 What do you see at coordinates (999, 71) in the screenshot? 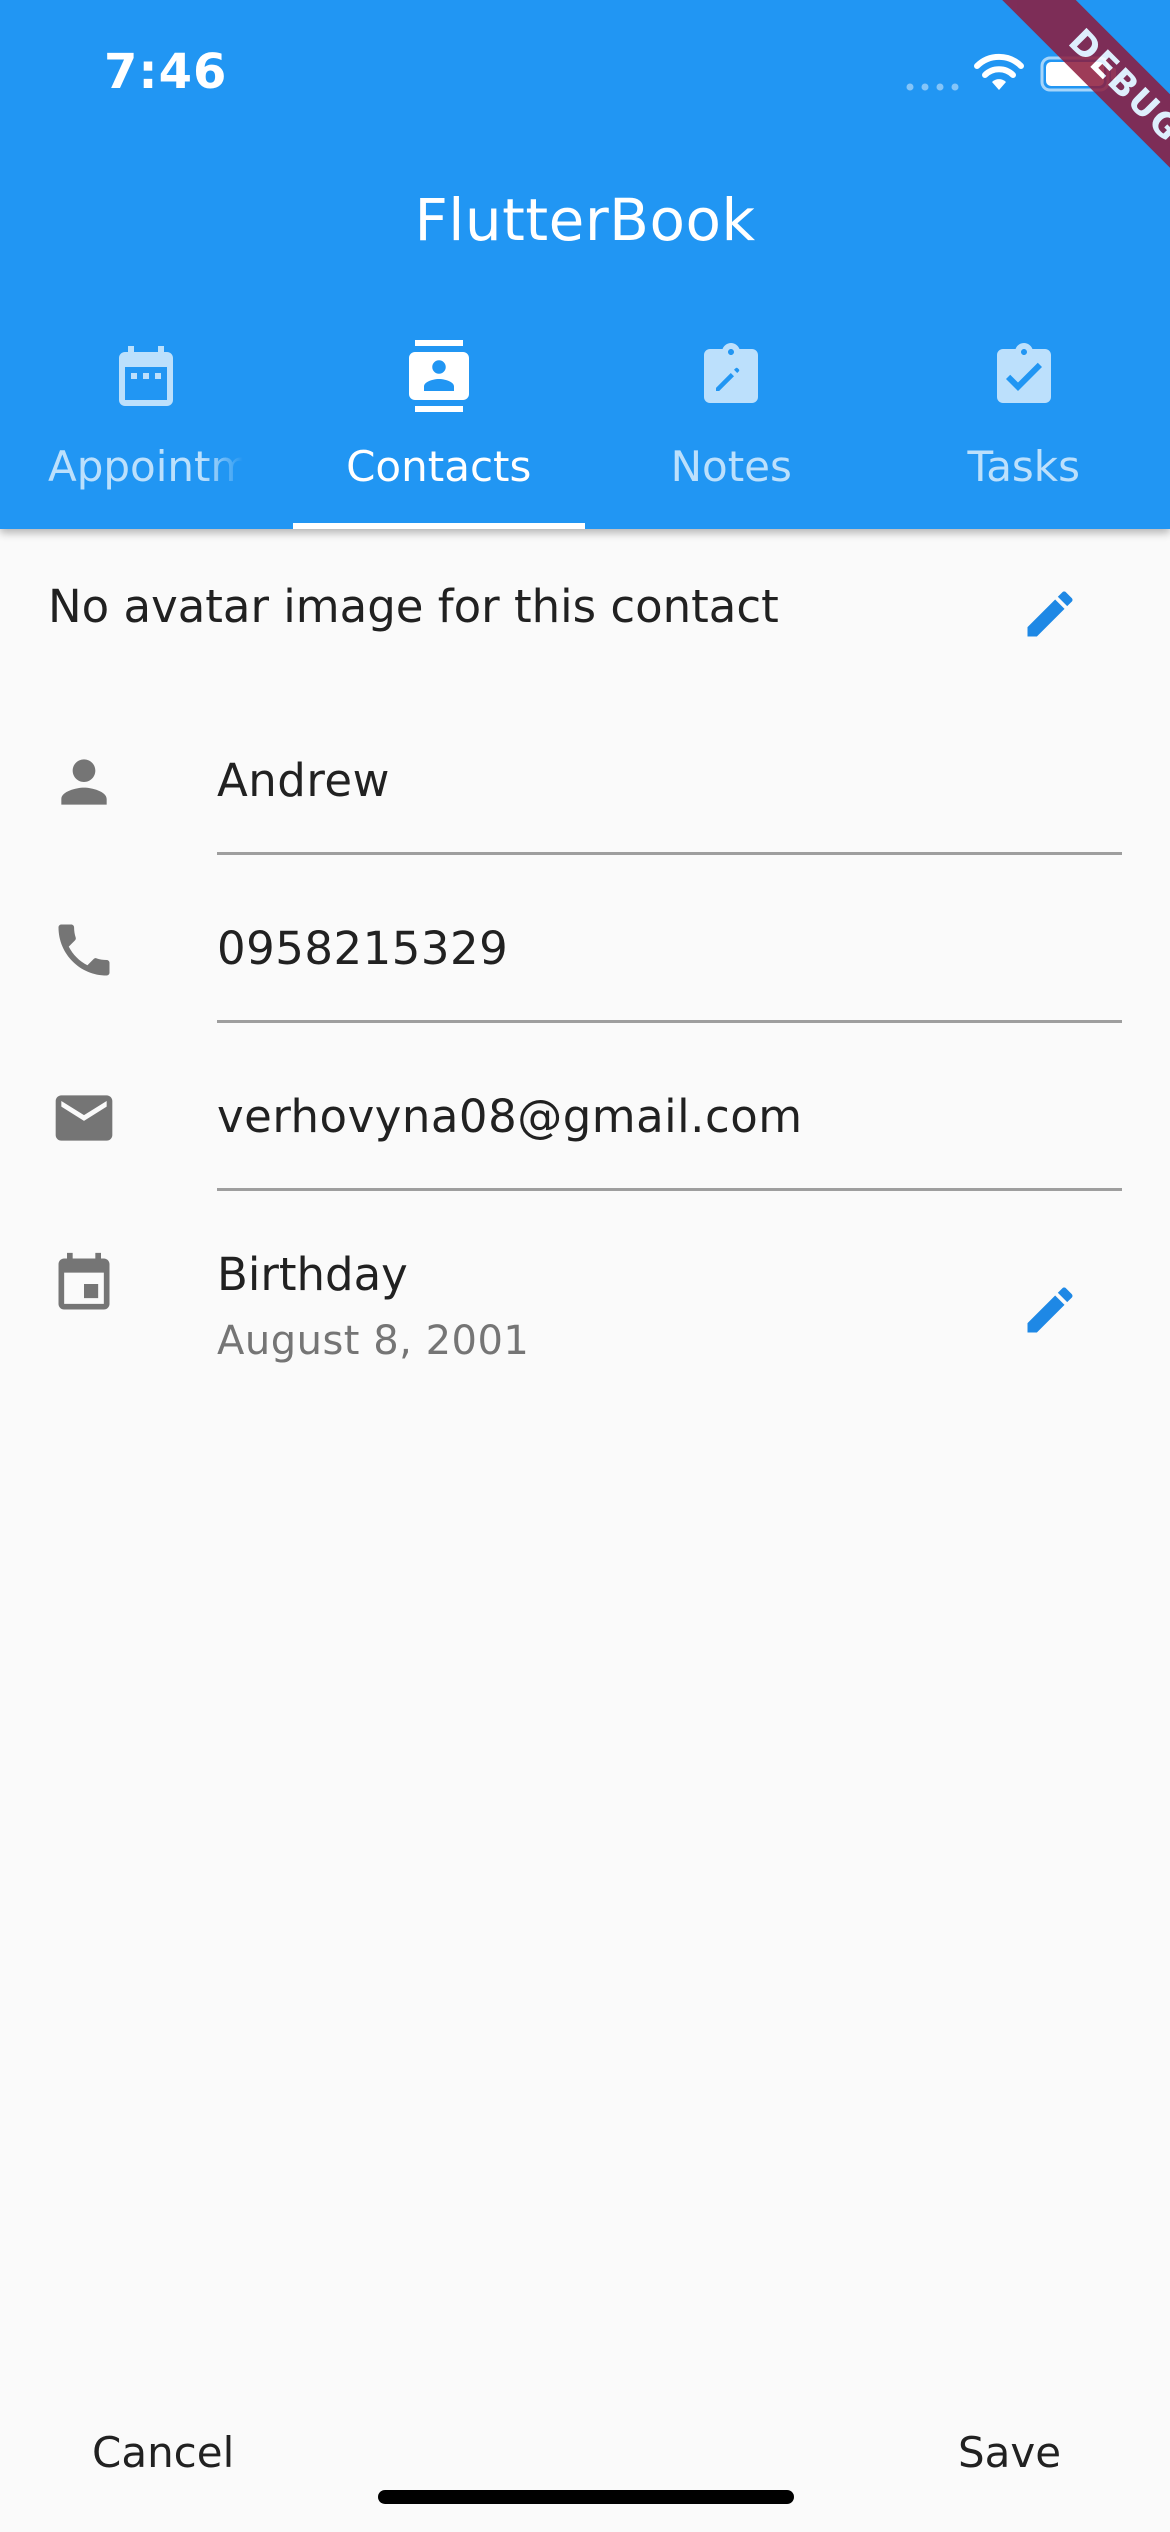
I see `wifi-icon` at bounding box center [999, 71].